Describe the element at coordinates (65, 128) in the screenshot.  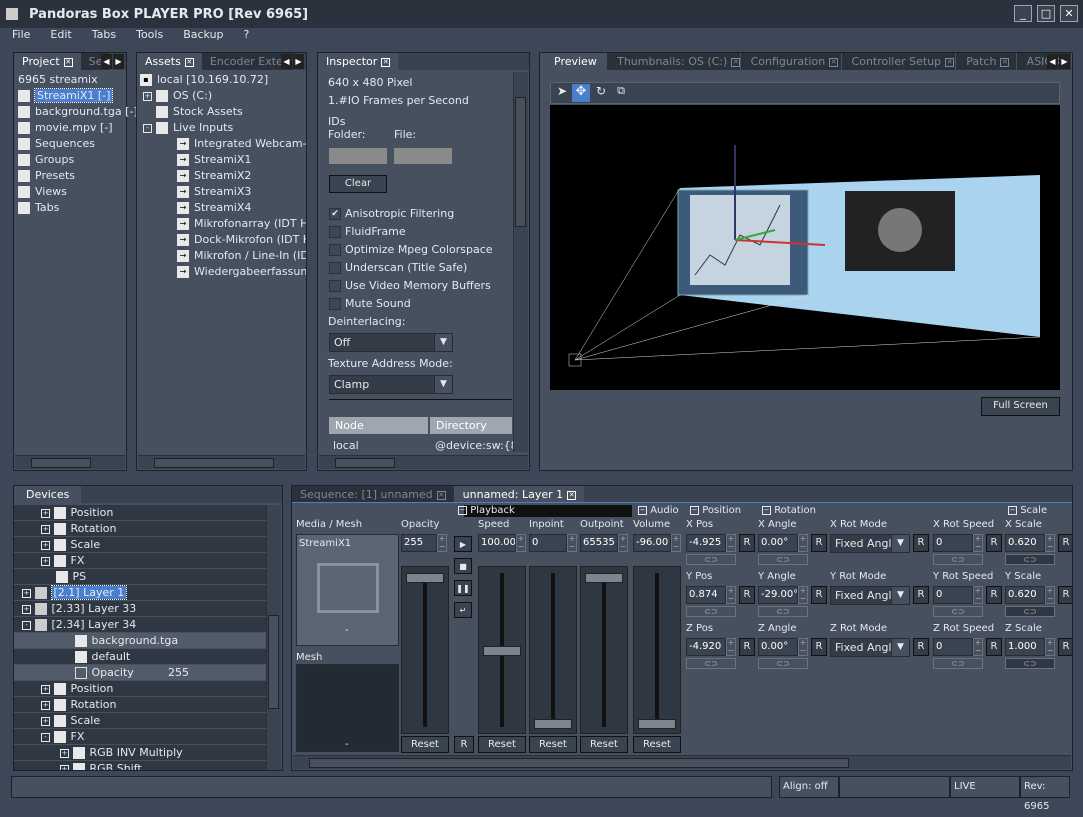
I see `project-item: movie.mpv [-]` at that location.